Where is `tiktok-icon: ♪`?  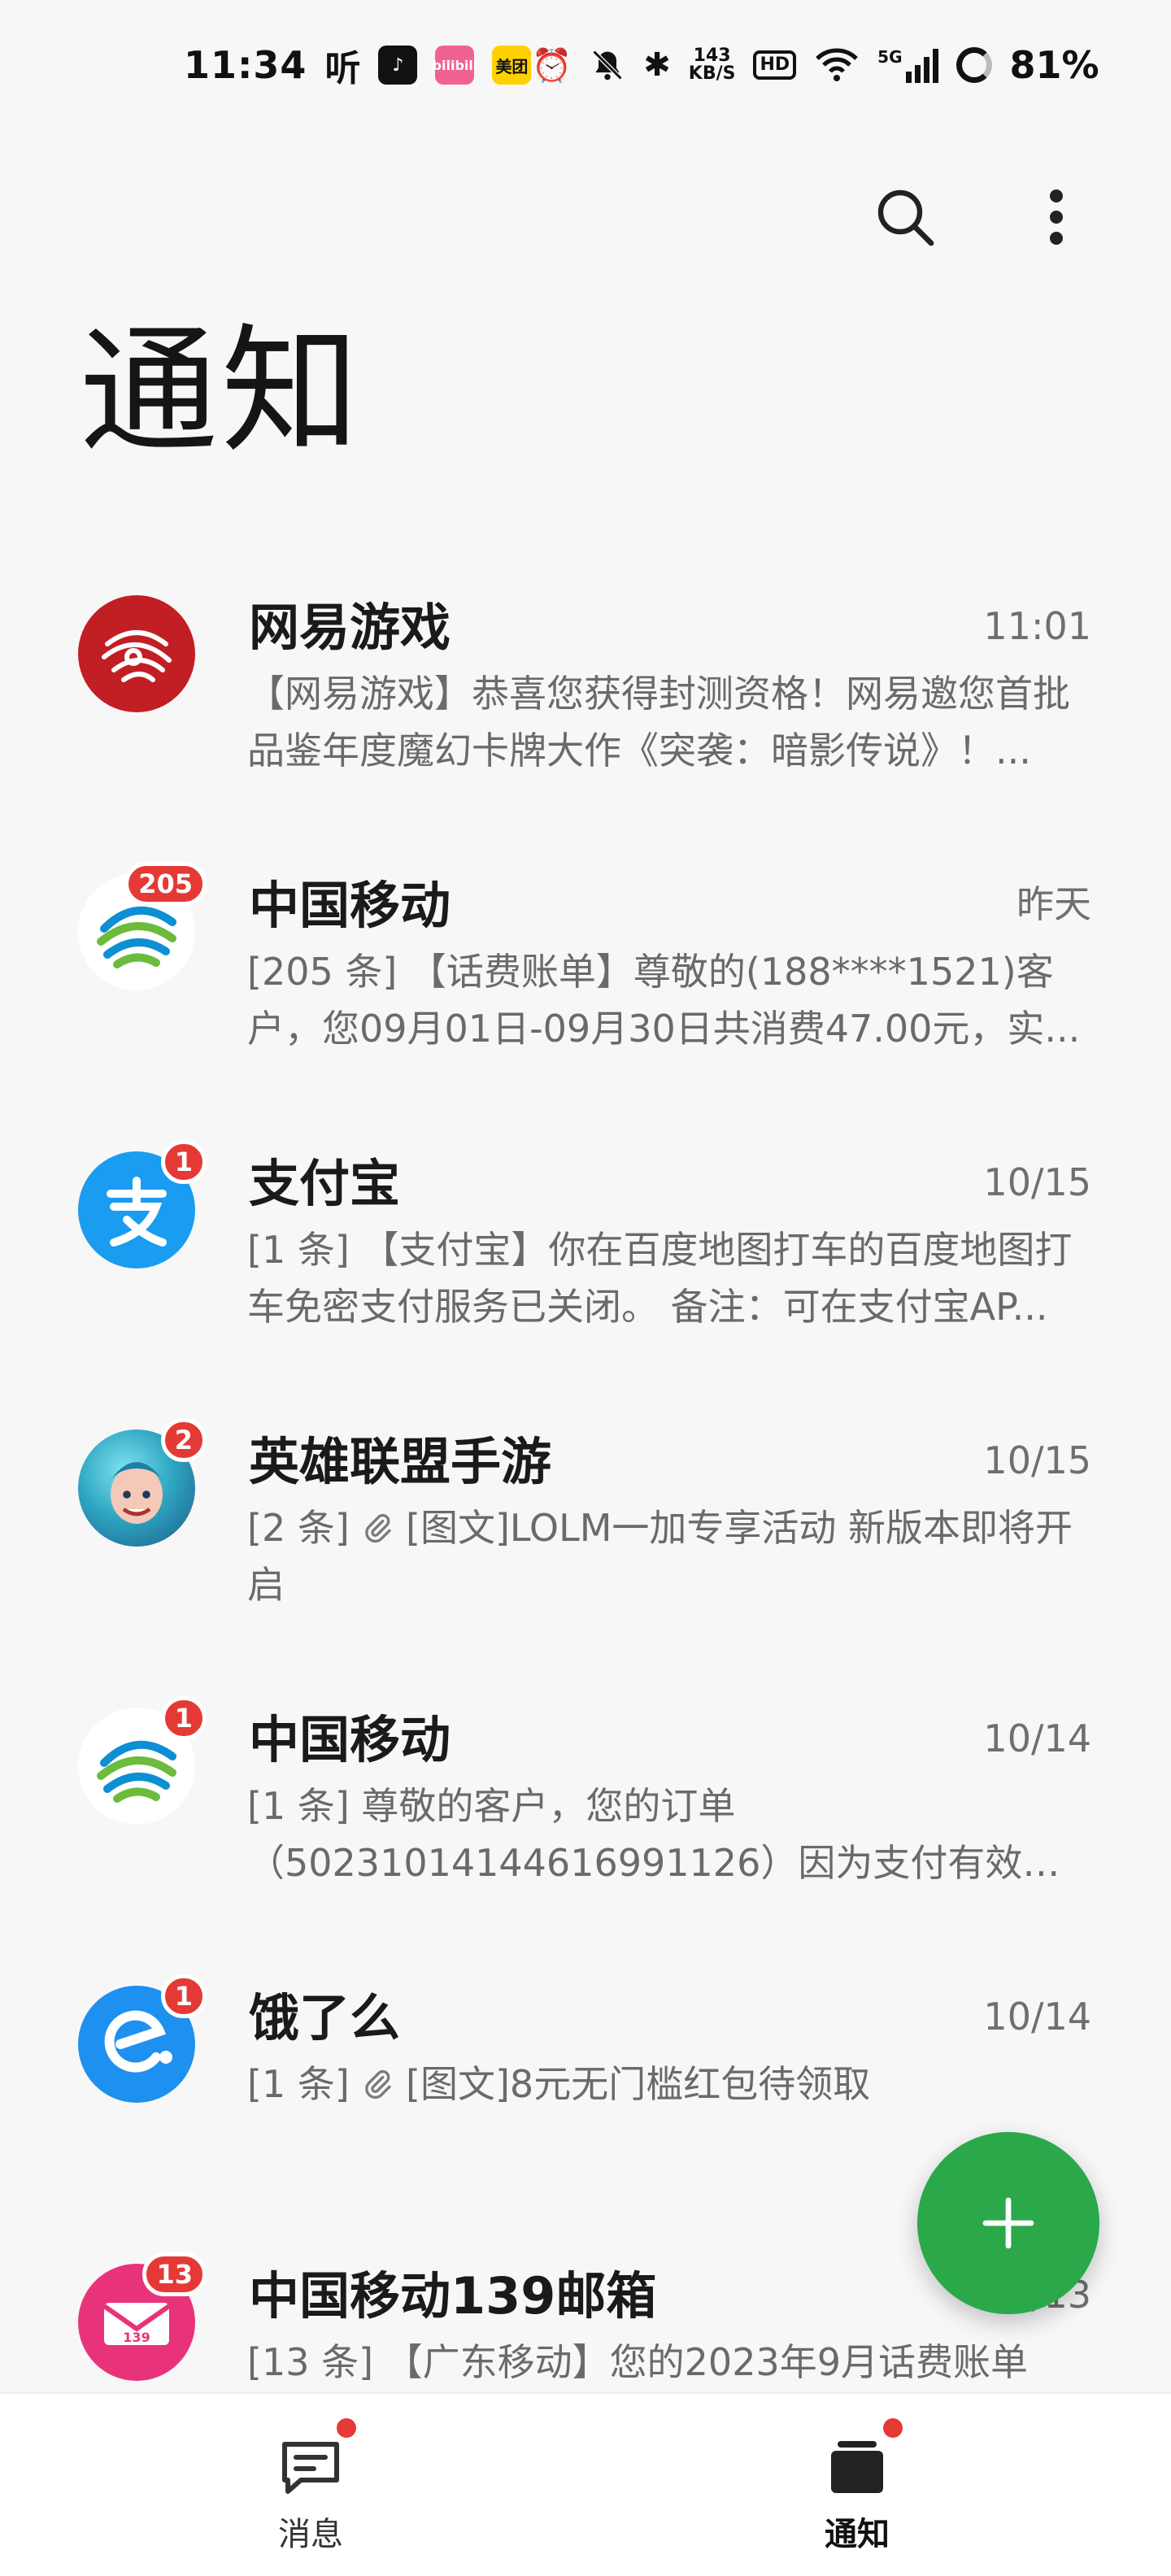
tiktok-icon: ♪ is located at coordinates (398, 66).